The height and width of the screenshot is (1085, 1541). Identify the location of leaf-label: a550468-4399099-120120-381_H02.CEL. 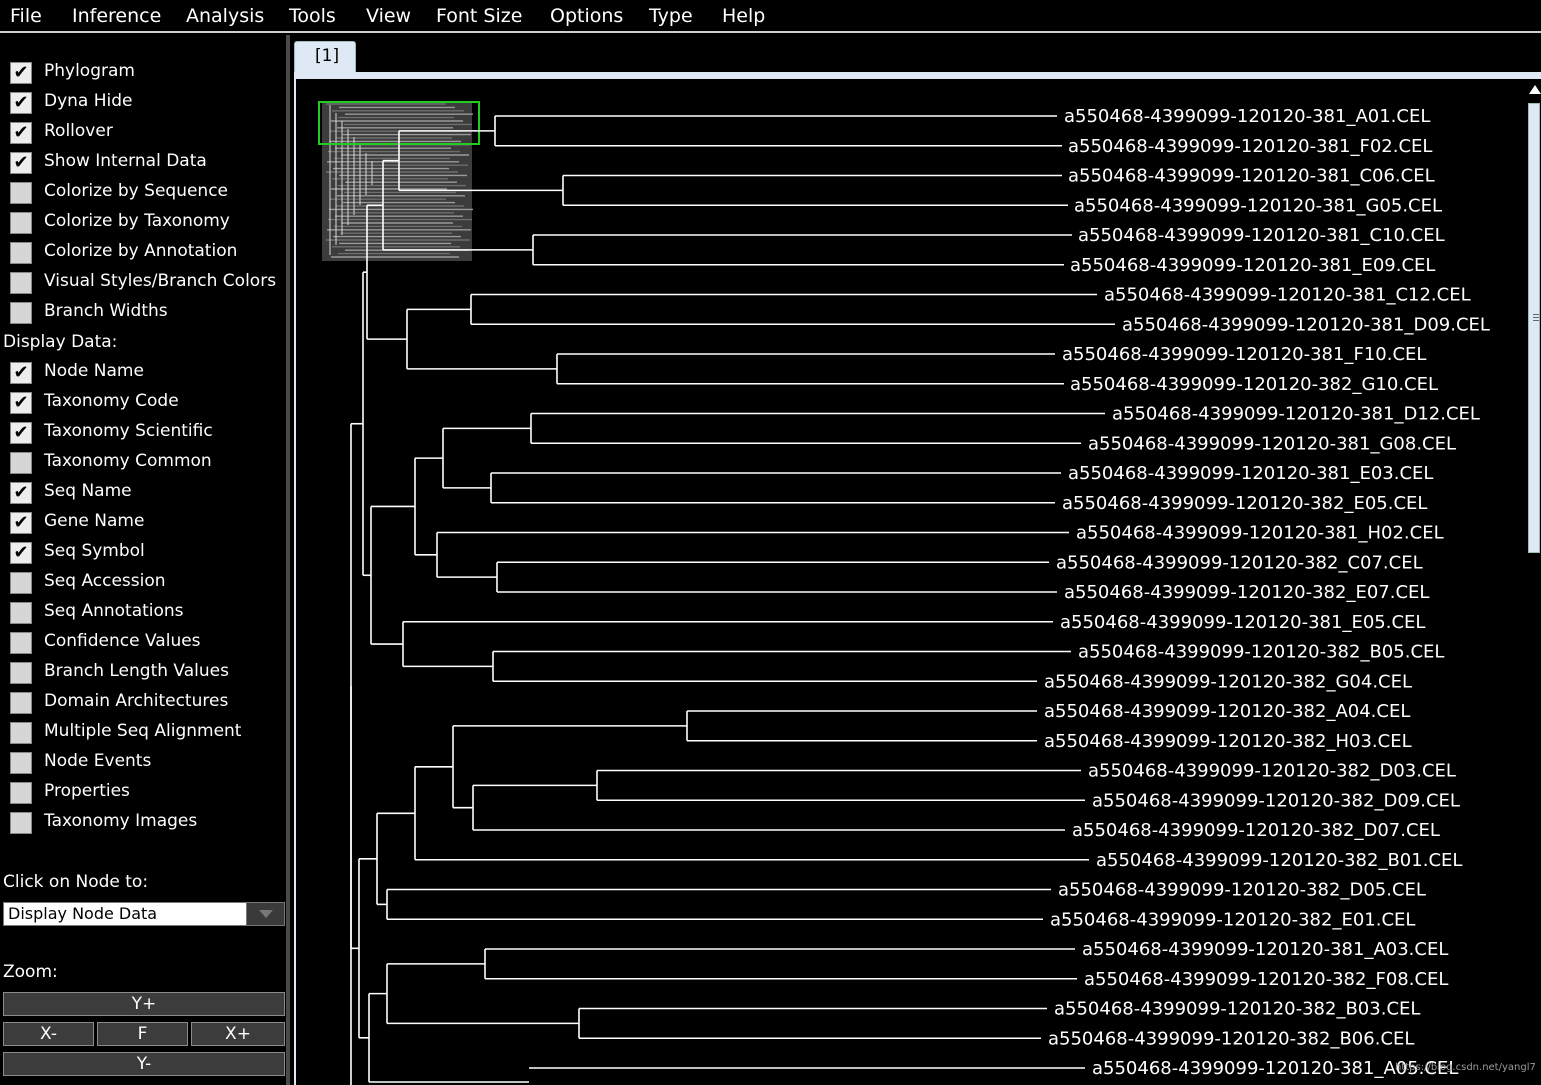
(1260, 533).